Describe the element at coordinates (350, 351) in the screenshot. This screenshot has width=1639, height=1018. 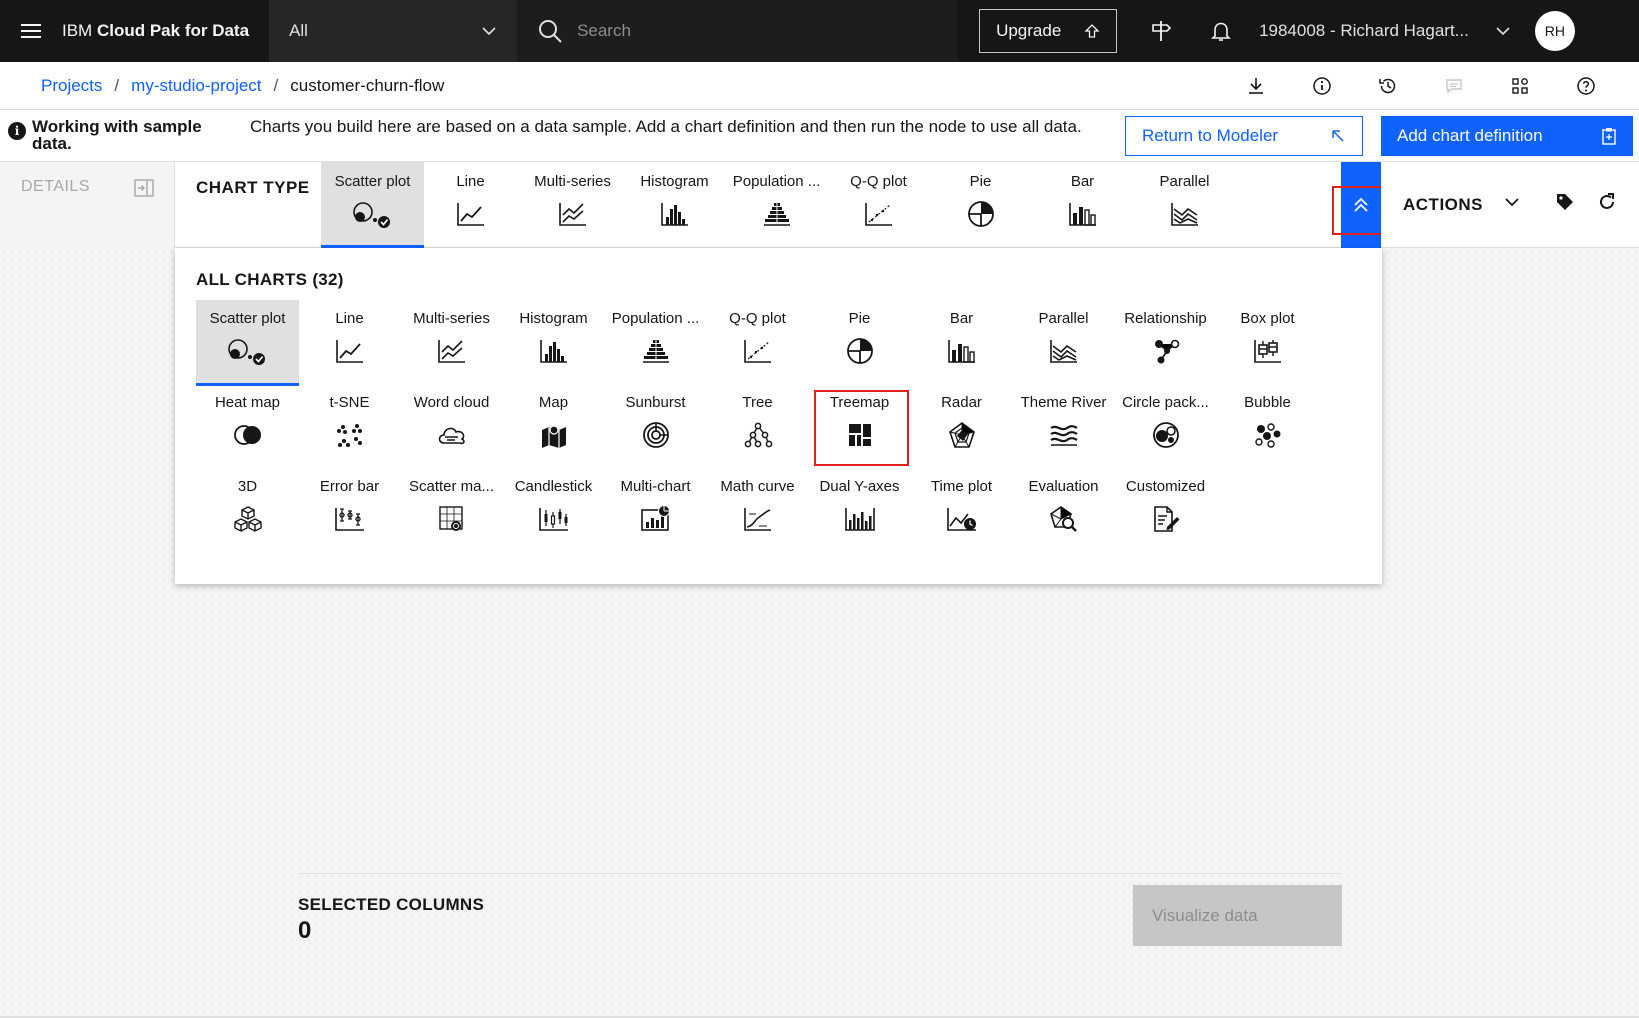
I see `line-chart-icon` at that location.